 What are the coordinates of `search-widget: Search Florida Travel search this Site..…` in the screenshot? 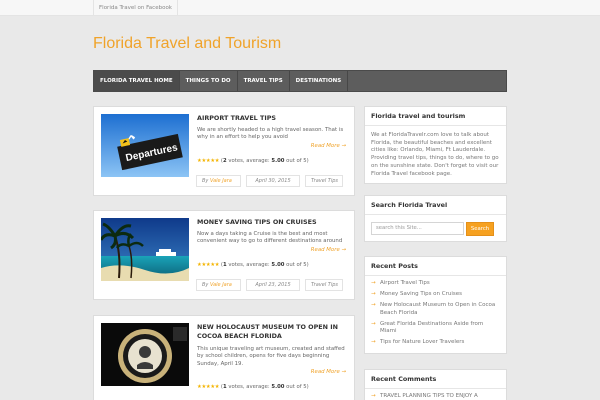 It's located at (435, 218).